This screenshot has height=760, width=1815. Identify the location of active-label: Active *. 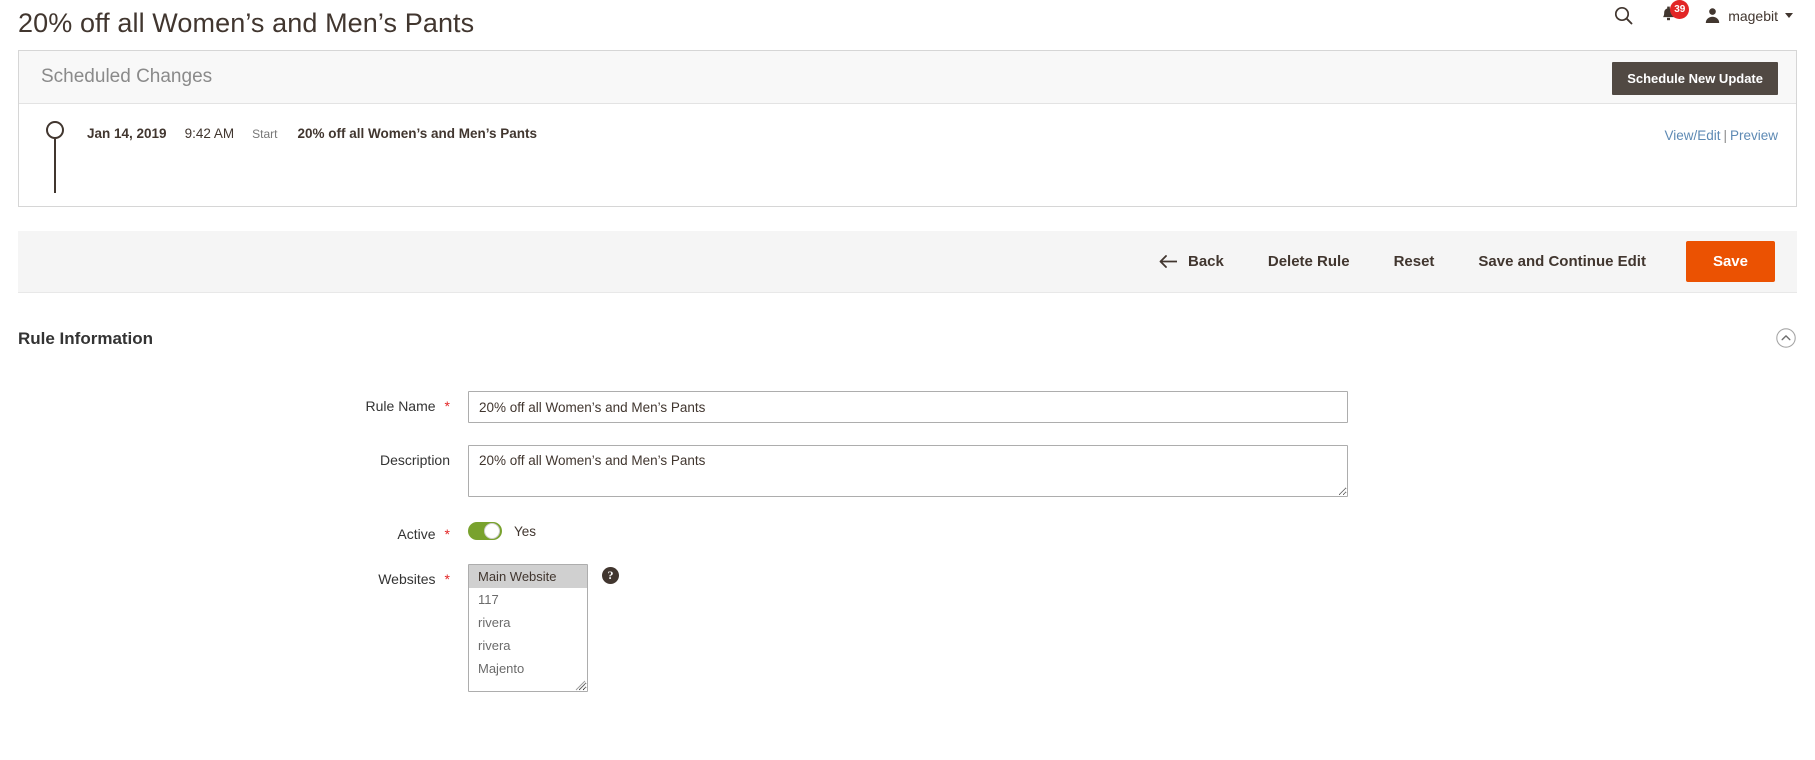
(234, 530).